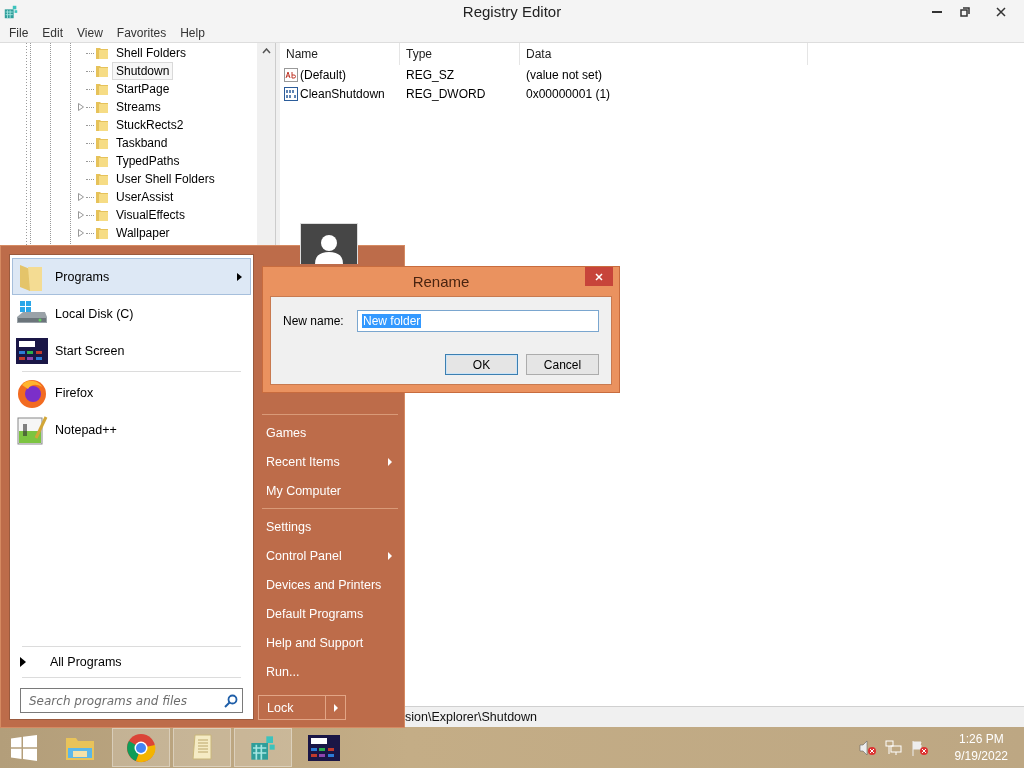 Image resolution: width=1024 pixels, height=768 pixels. I want to click on table-cell: REG_DWORD, so click(446, 93).